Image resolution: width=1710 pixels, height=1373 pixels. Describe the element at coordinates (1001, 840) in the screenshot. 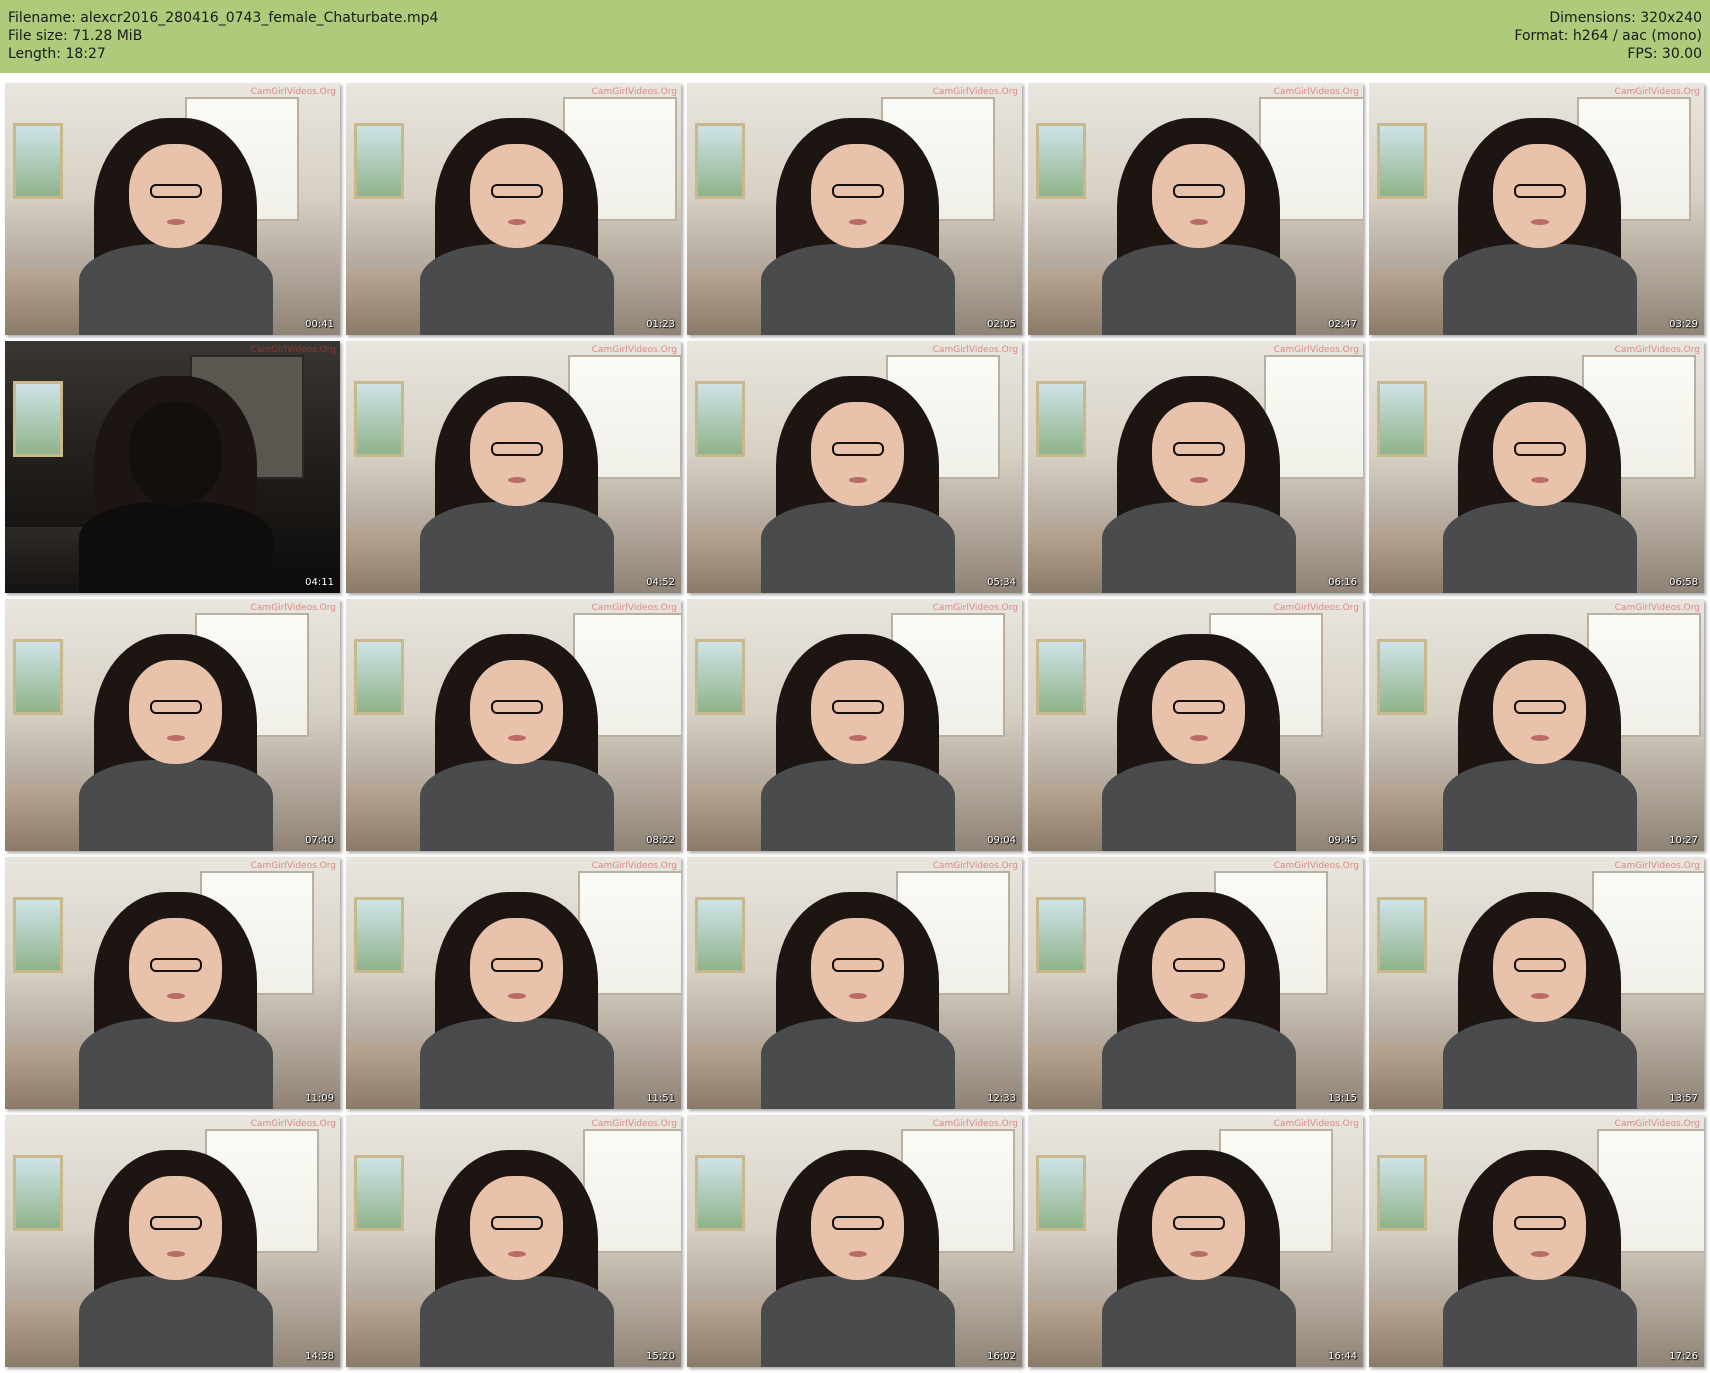

I see `timestamp-label: 09:04` at that location.